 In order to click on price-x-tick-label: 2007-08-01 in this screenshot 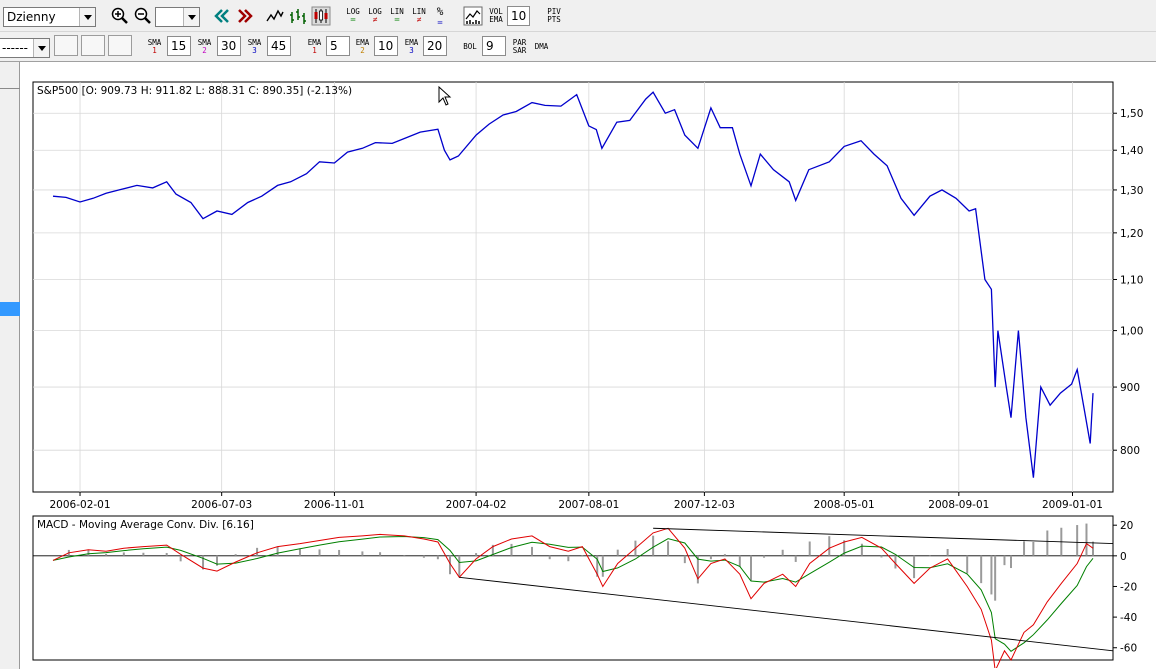, I will do `click(588, 505)`.